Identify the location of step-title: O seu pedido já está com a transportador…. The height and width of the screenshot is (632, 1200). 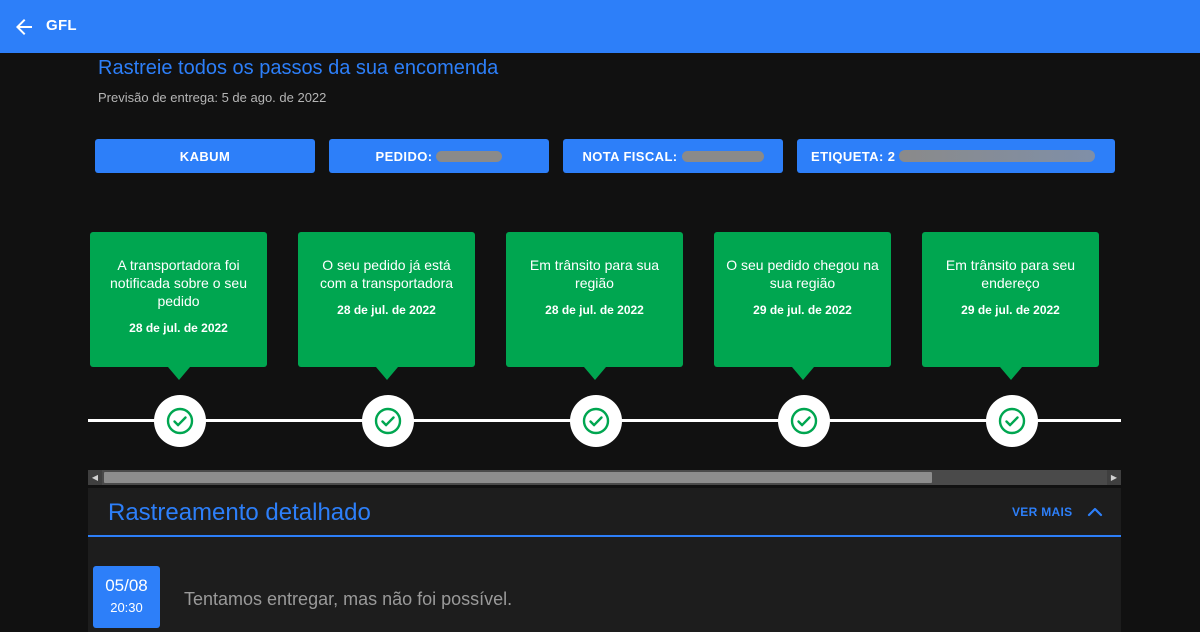
(386, 274).